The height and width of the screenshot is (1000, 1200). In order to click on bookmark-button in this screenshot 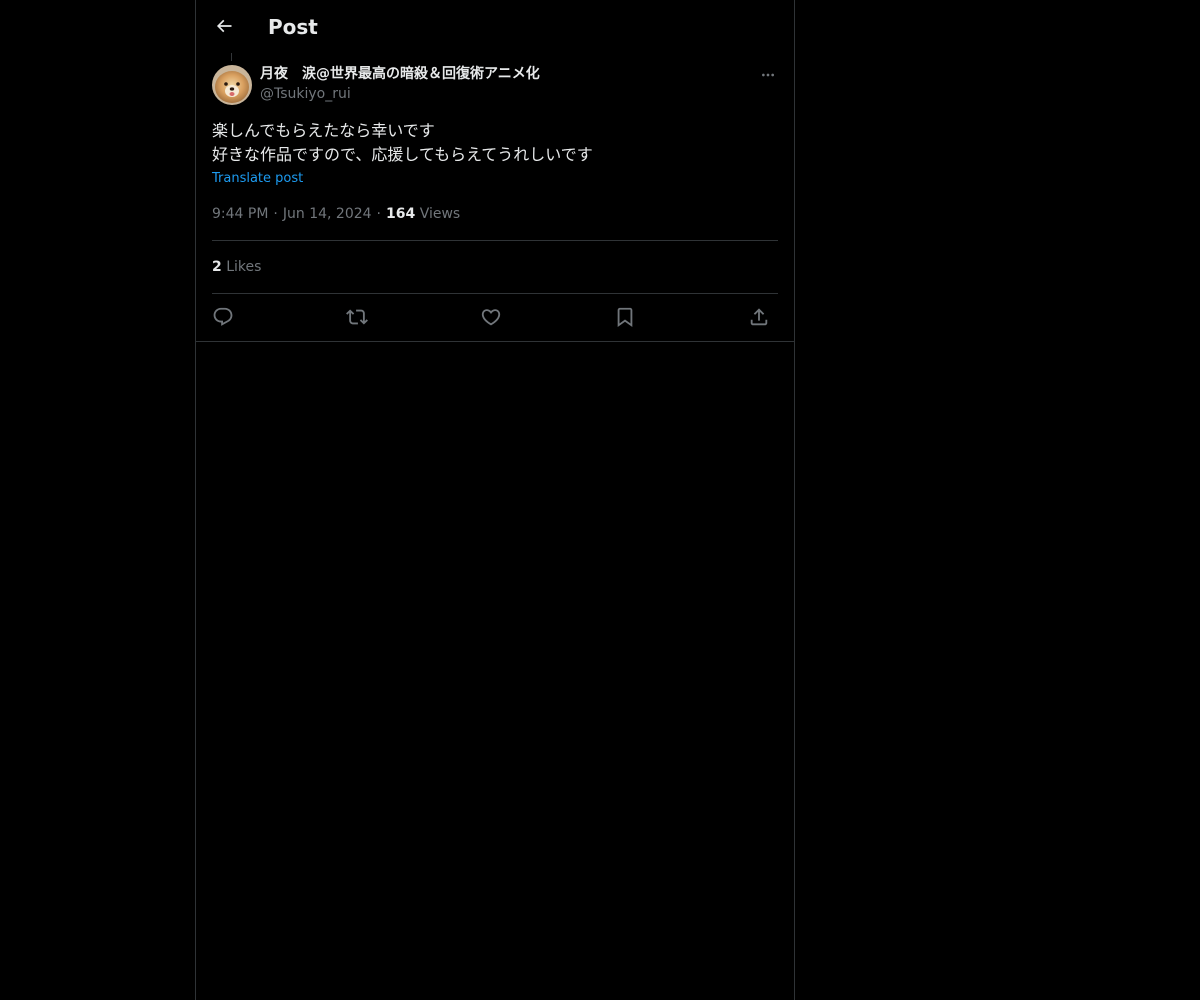, I will do `click(625, 317)`.